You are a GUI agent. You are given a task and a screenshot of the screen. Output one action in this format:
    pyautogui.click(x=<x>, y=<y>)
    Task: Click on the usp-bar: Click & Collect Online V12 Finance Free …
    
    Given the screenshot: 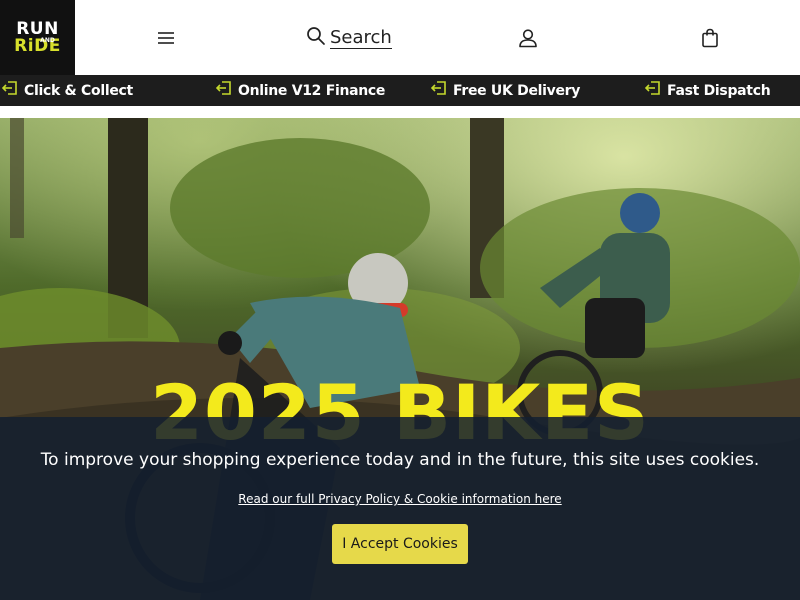 What is the action you would take?
    pyautogui.click(x=400, y=90)
    